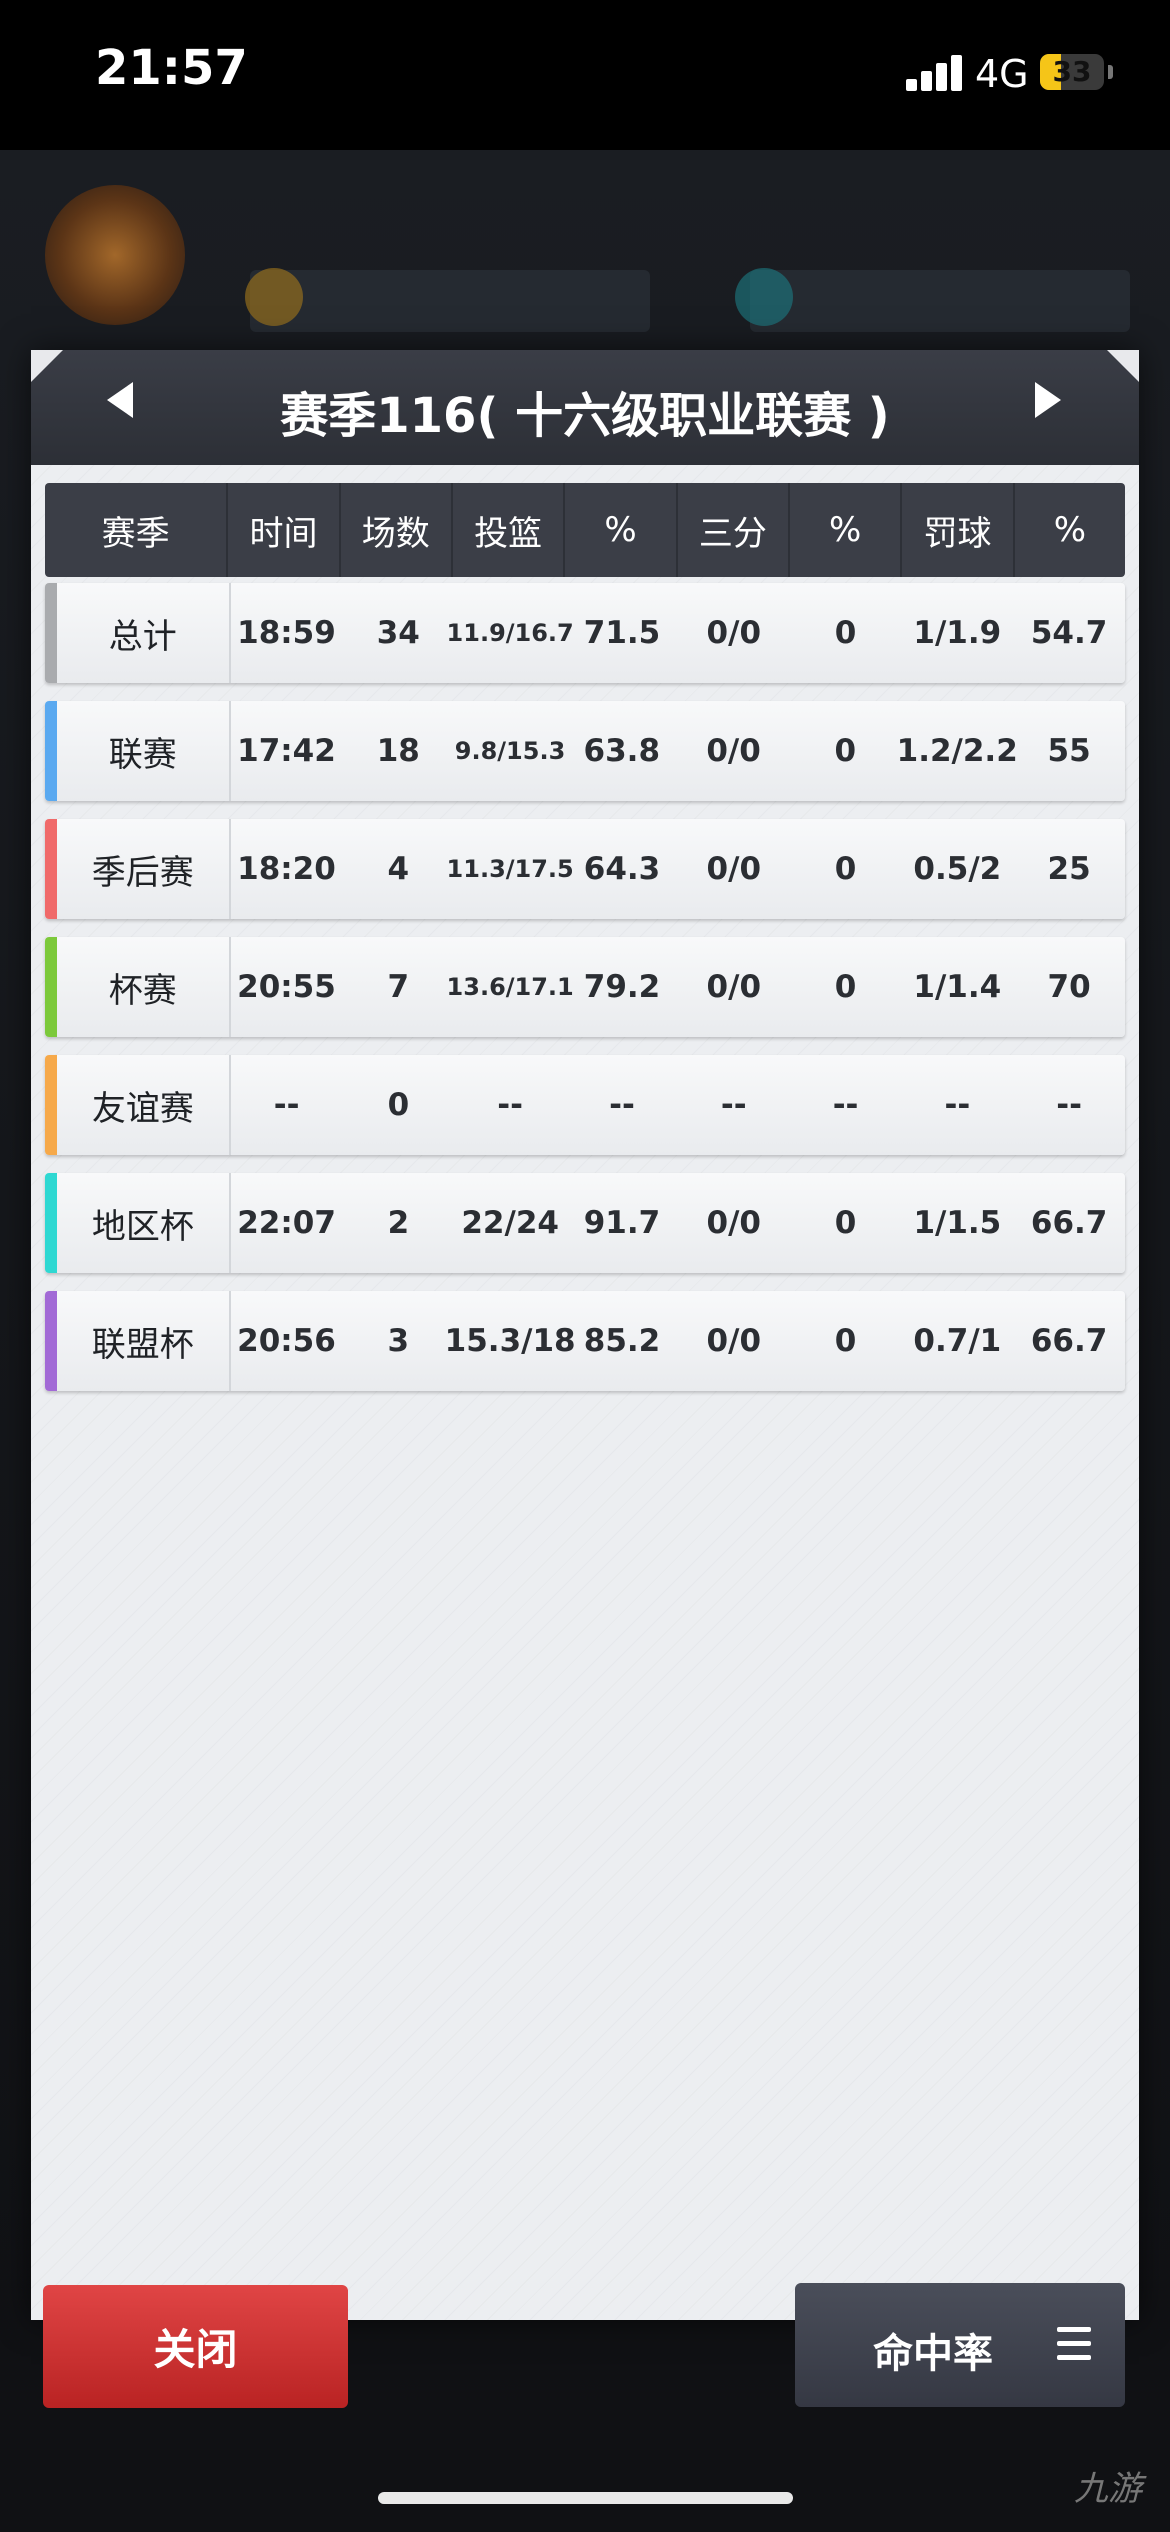 The height and width of the screenshot is (2532, 1170). I want to click on hit-rate-toggle-button: 命中率, so click(960, 2345).